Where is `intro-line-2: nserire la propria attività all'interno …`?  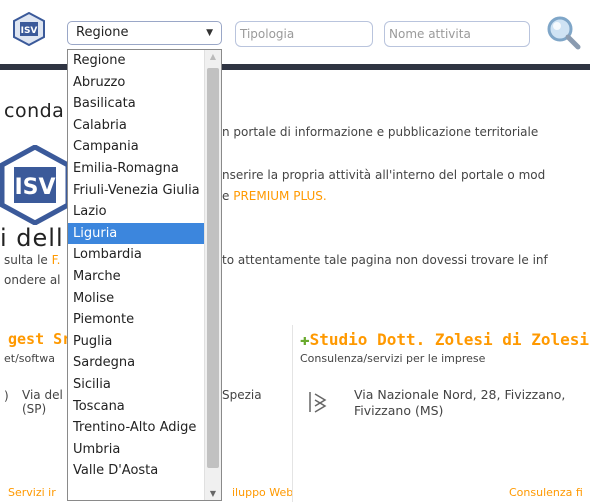
intro-line-2: nserire la propria attività all'interno … is located at coordinates (384, 175).